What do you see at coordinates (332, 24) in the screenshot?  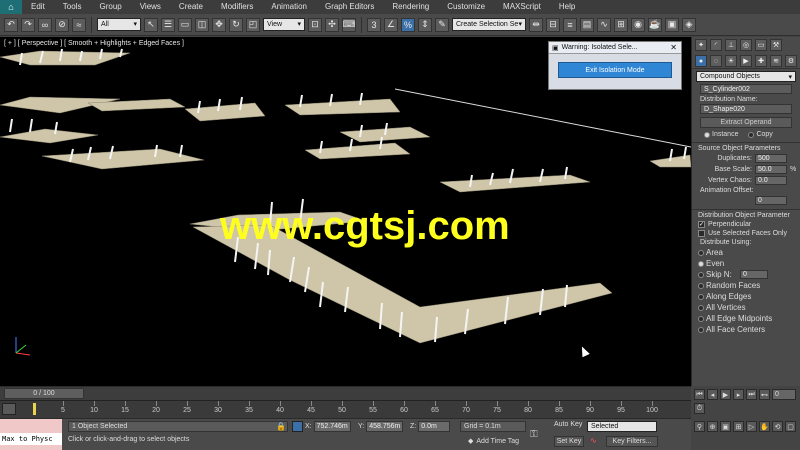 I see `manipulate-icon: ✣` at bounding box center [332, 24].